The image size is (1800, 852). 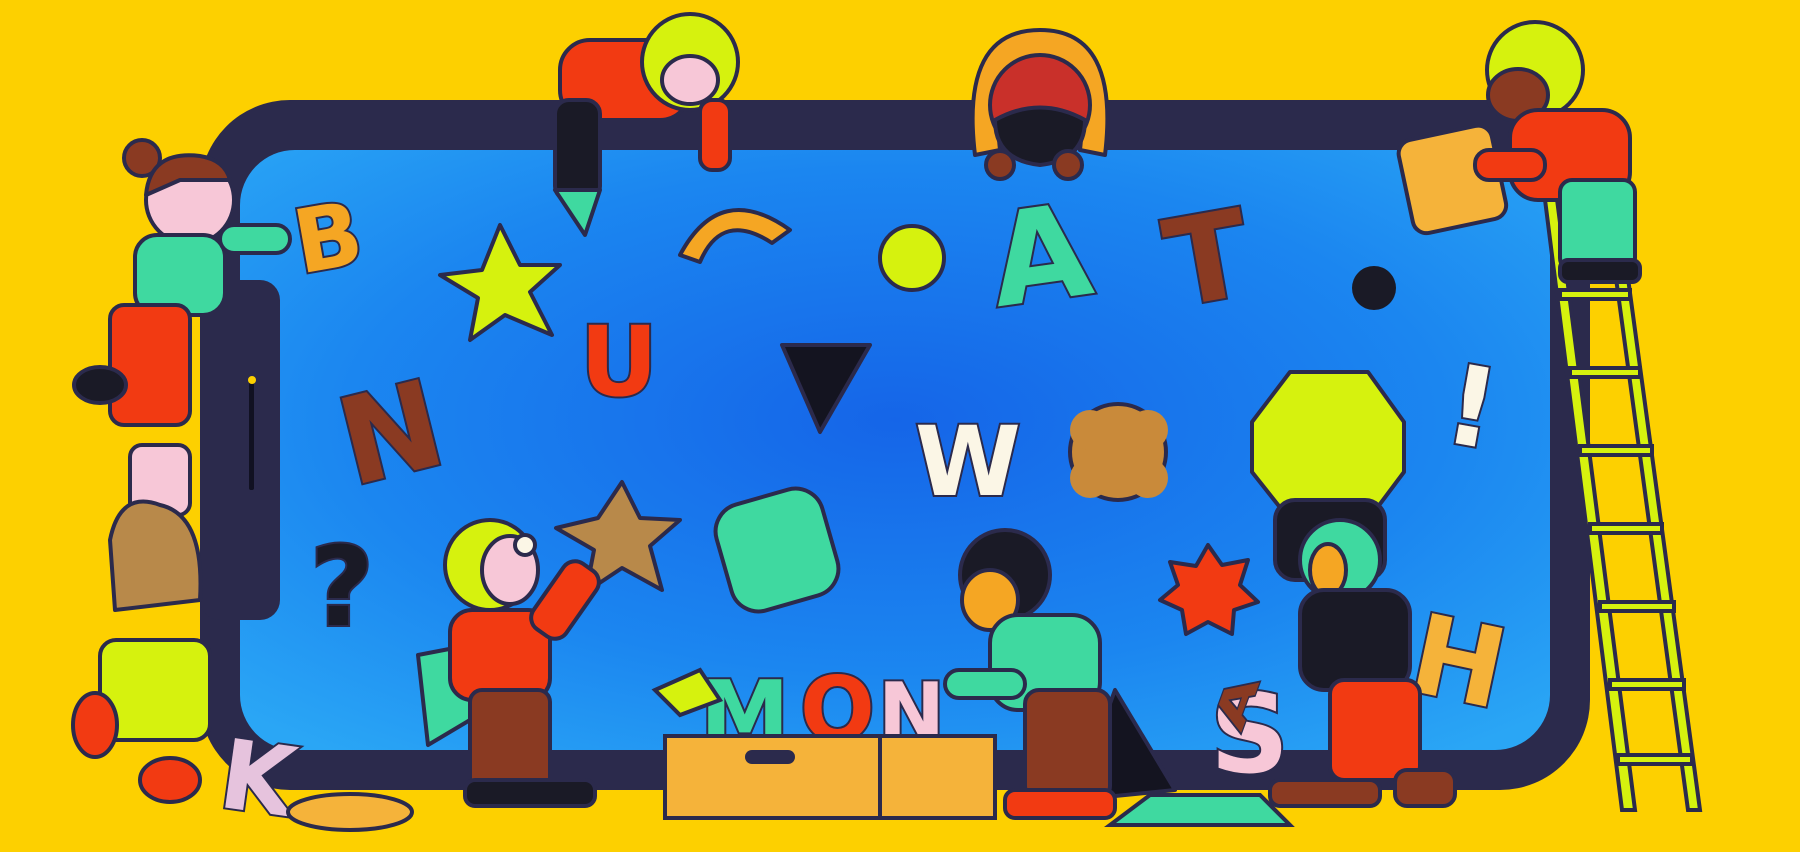 I want to click on phone-side-slot, so click(x=251, y=435).